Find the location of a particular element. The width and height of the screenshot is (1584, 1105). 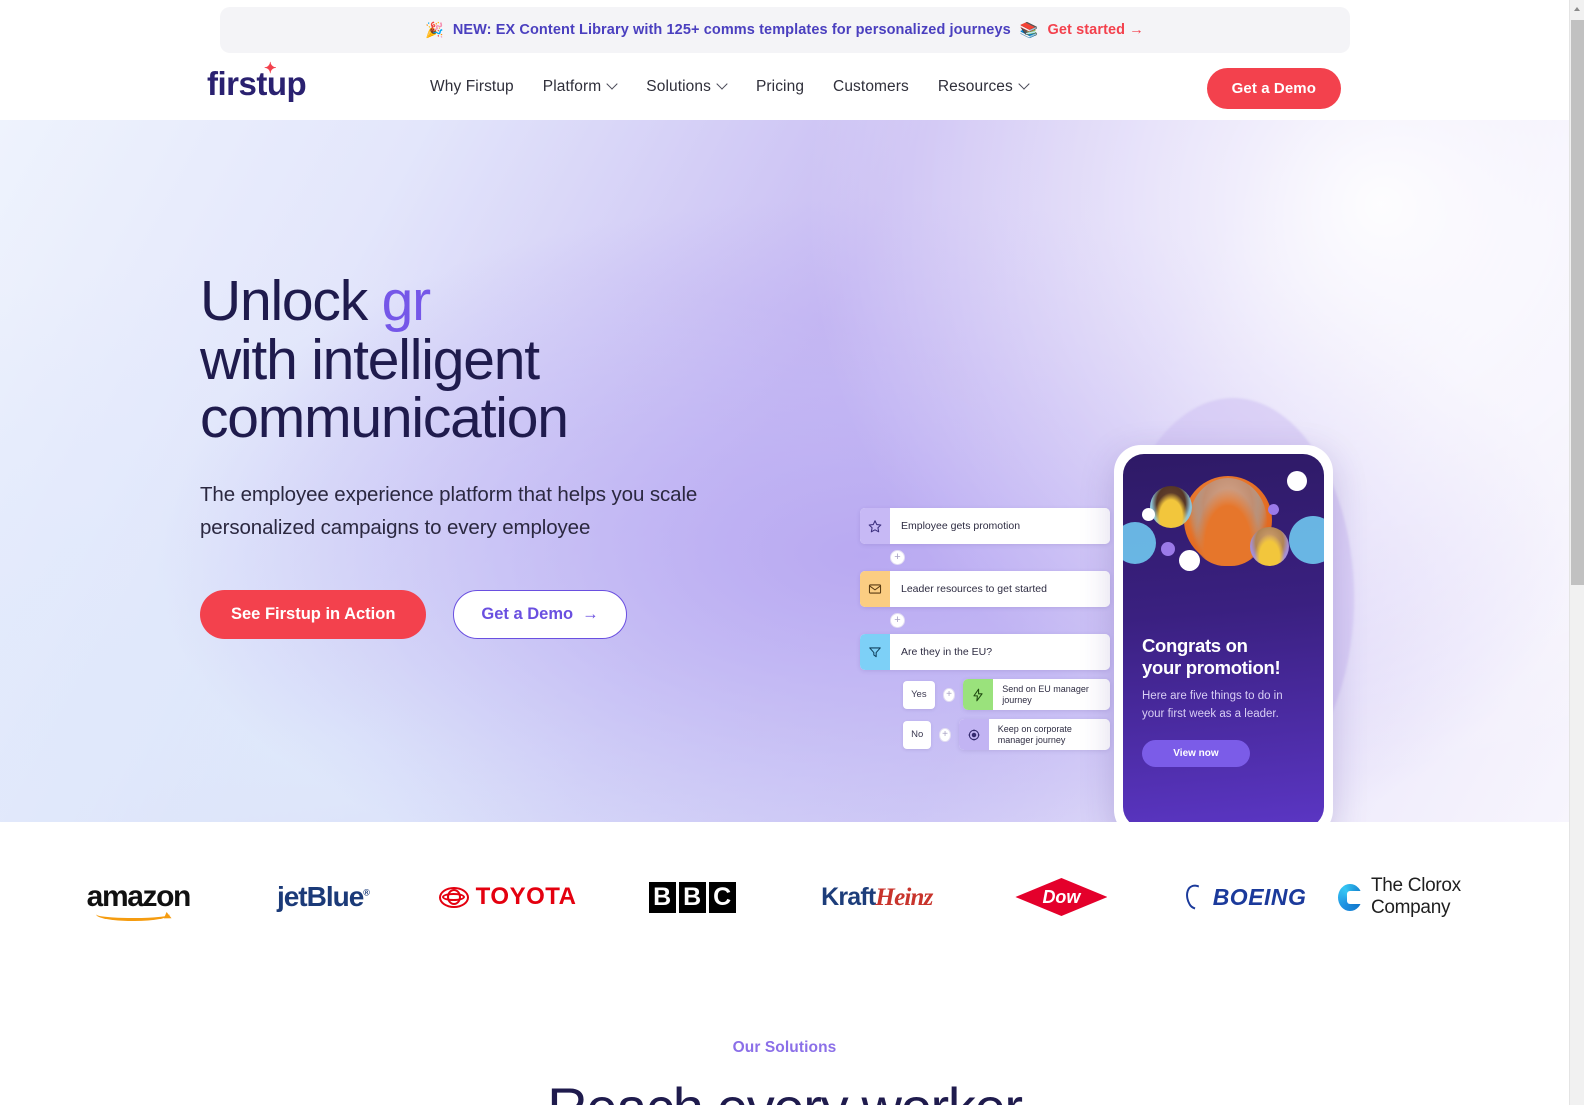

scrollbar-thumb is located at coordinates (1577, 302).